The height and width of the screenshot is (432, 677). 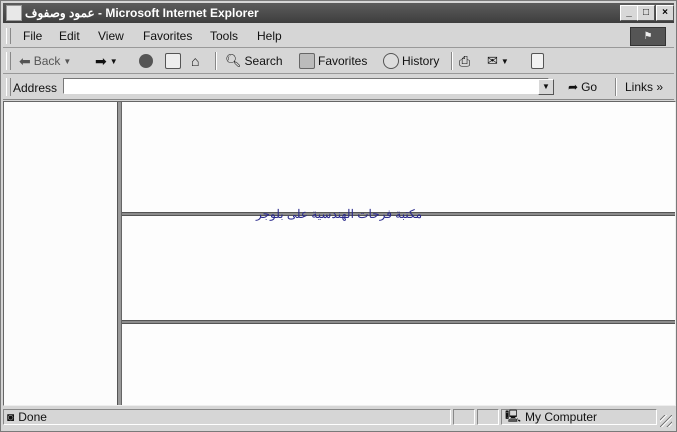 I want to click on watermark-text: مكتبة فرحات الهندسية على بلوجر, so click(x=339, y=214).